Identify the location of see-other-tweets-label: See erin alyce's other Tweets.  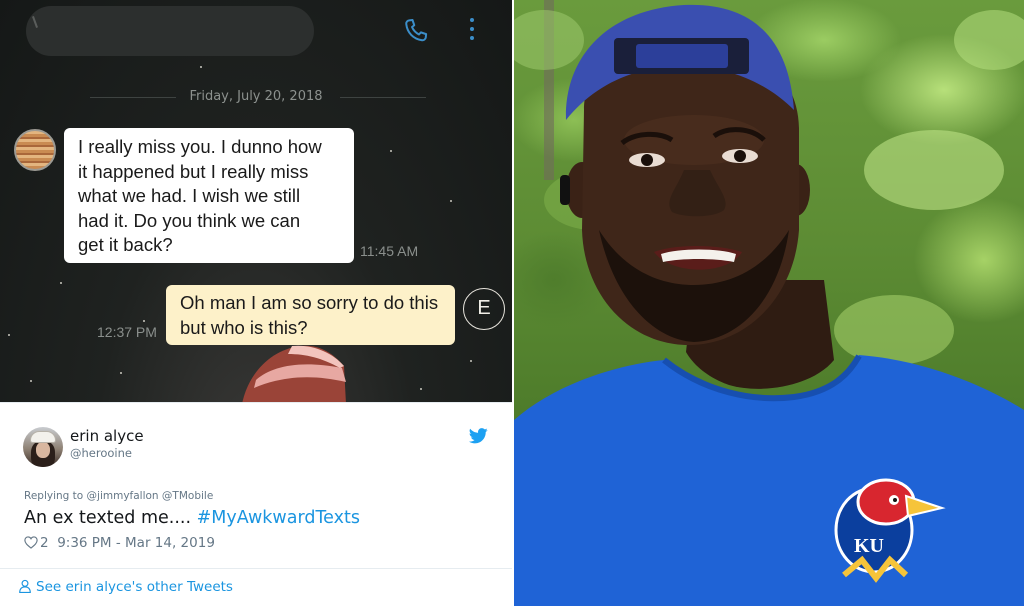
(134, 587).